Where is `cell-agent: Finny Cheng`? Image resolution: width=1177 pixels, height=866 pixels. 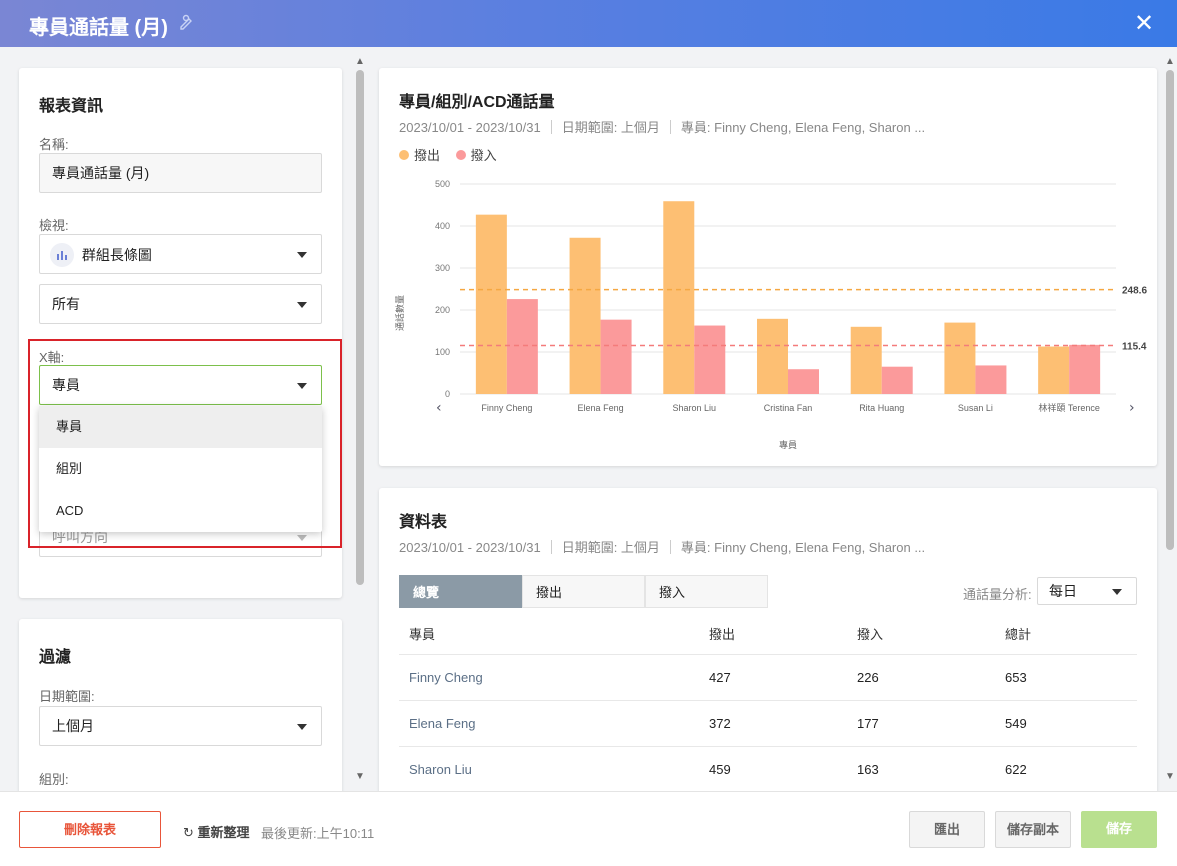
cell-agent: Finny Cheng is located at coordinates (446, 677).